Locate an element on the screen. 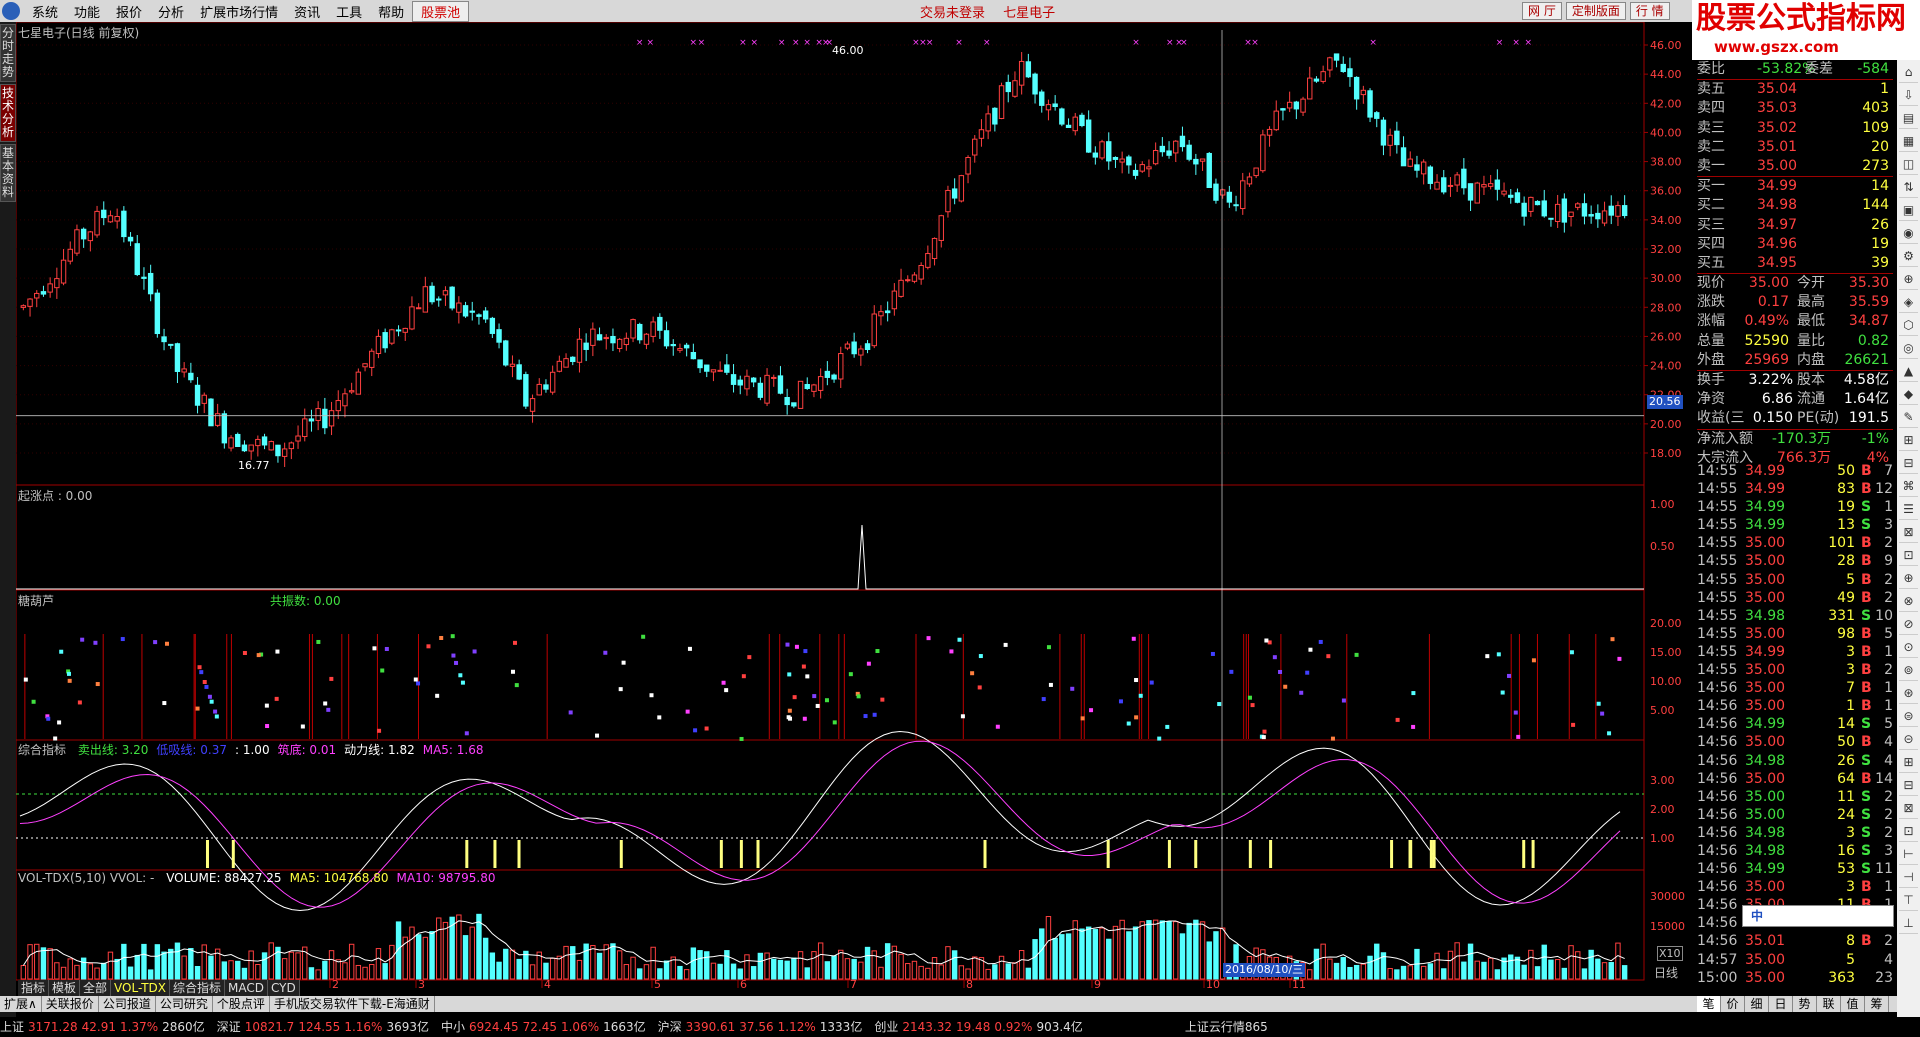 The width and height of the screenshot is (1920, 1037). tab-macd: MACD is located at coordinates (246, 988).